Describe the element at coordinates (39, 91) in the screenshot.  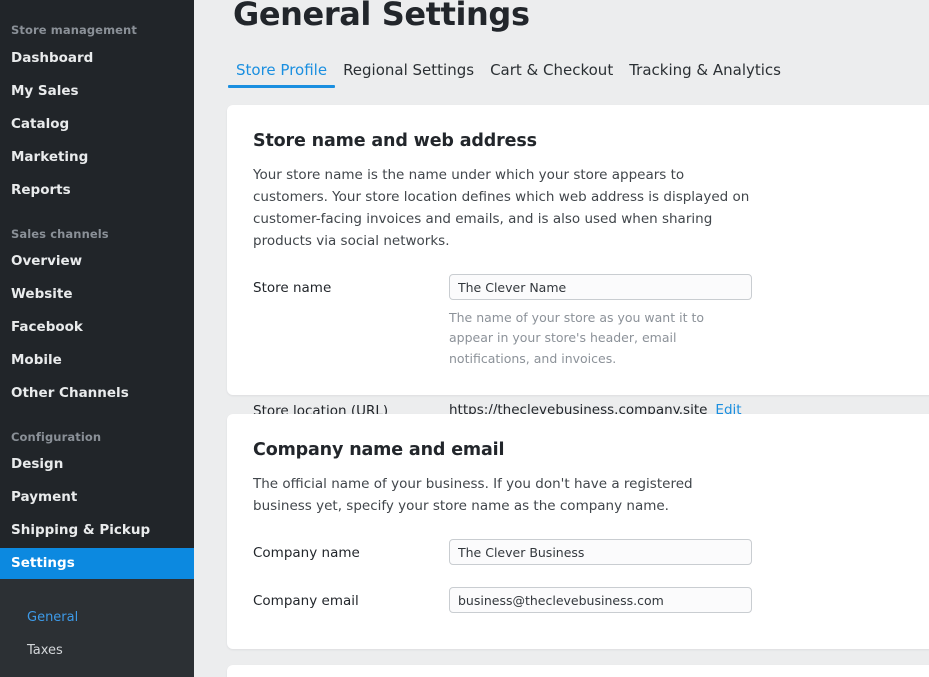
I see `sidebar-item-my-sales: My Sales` at that location.